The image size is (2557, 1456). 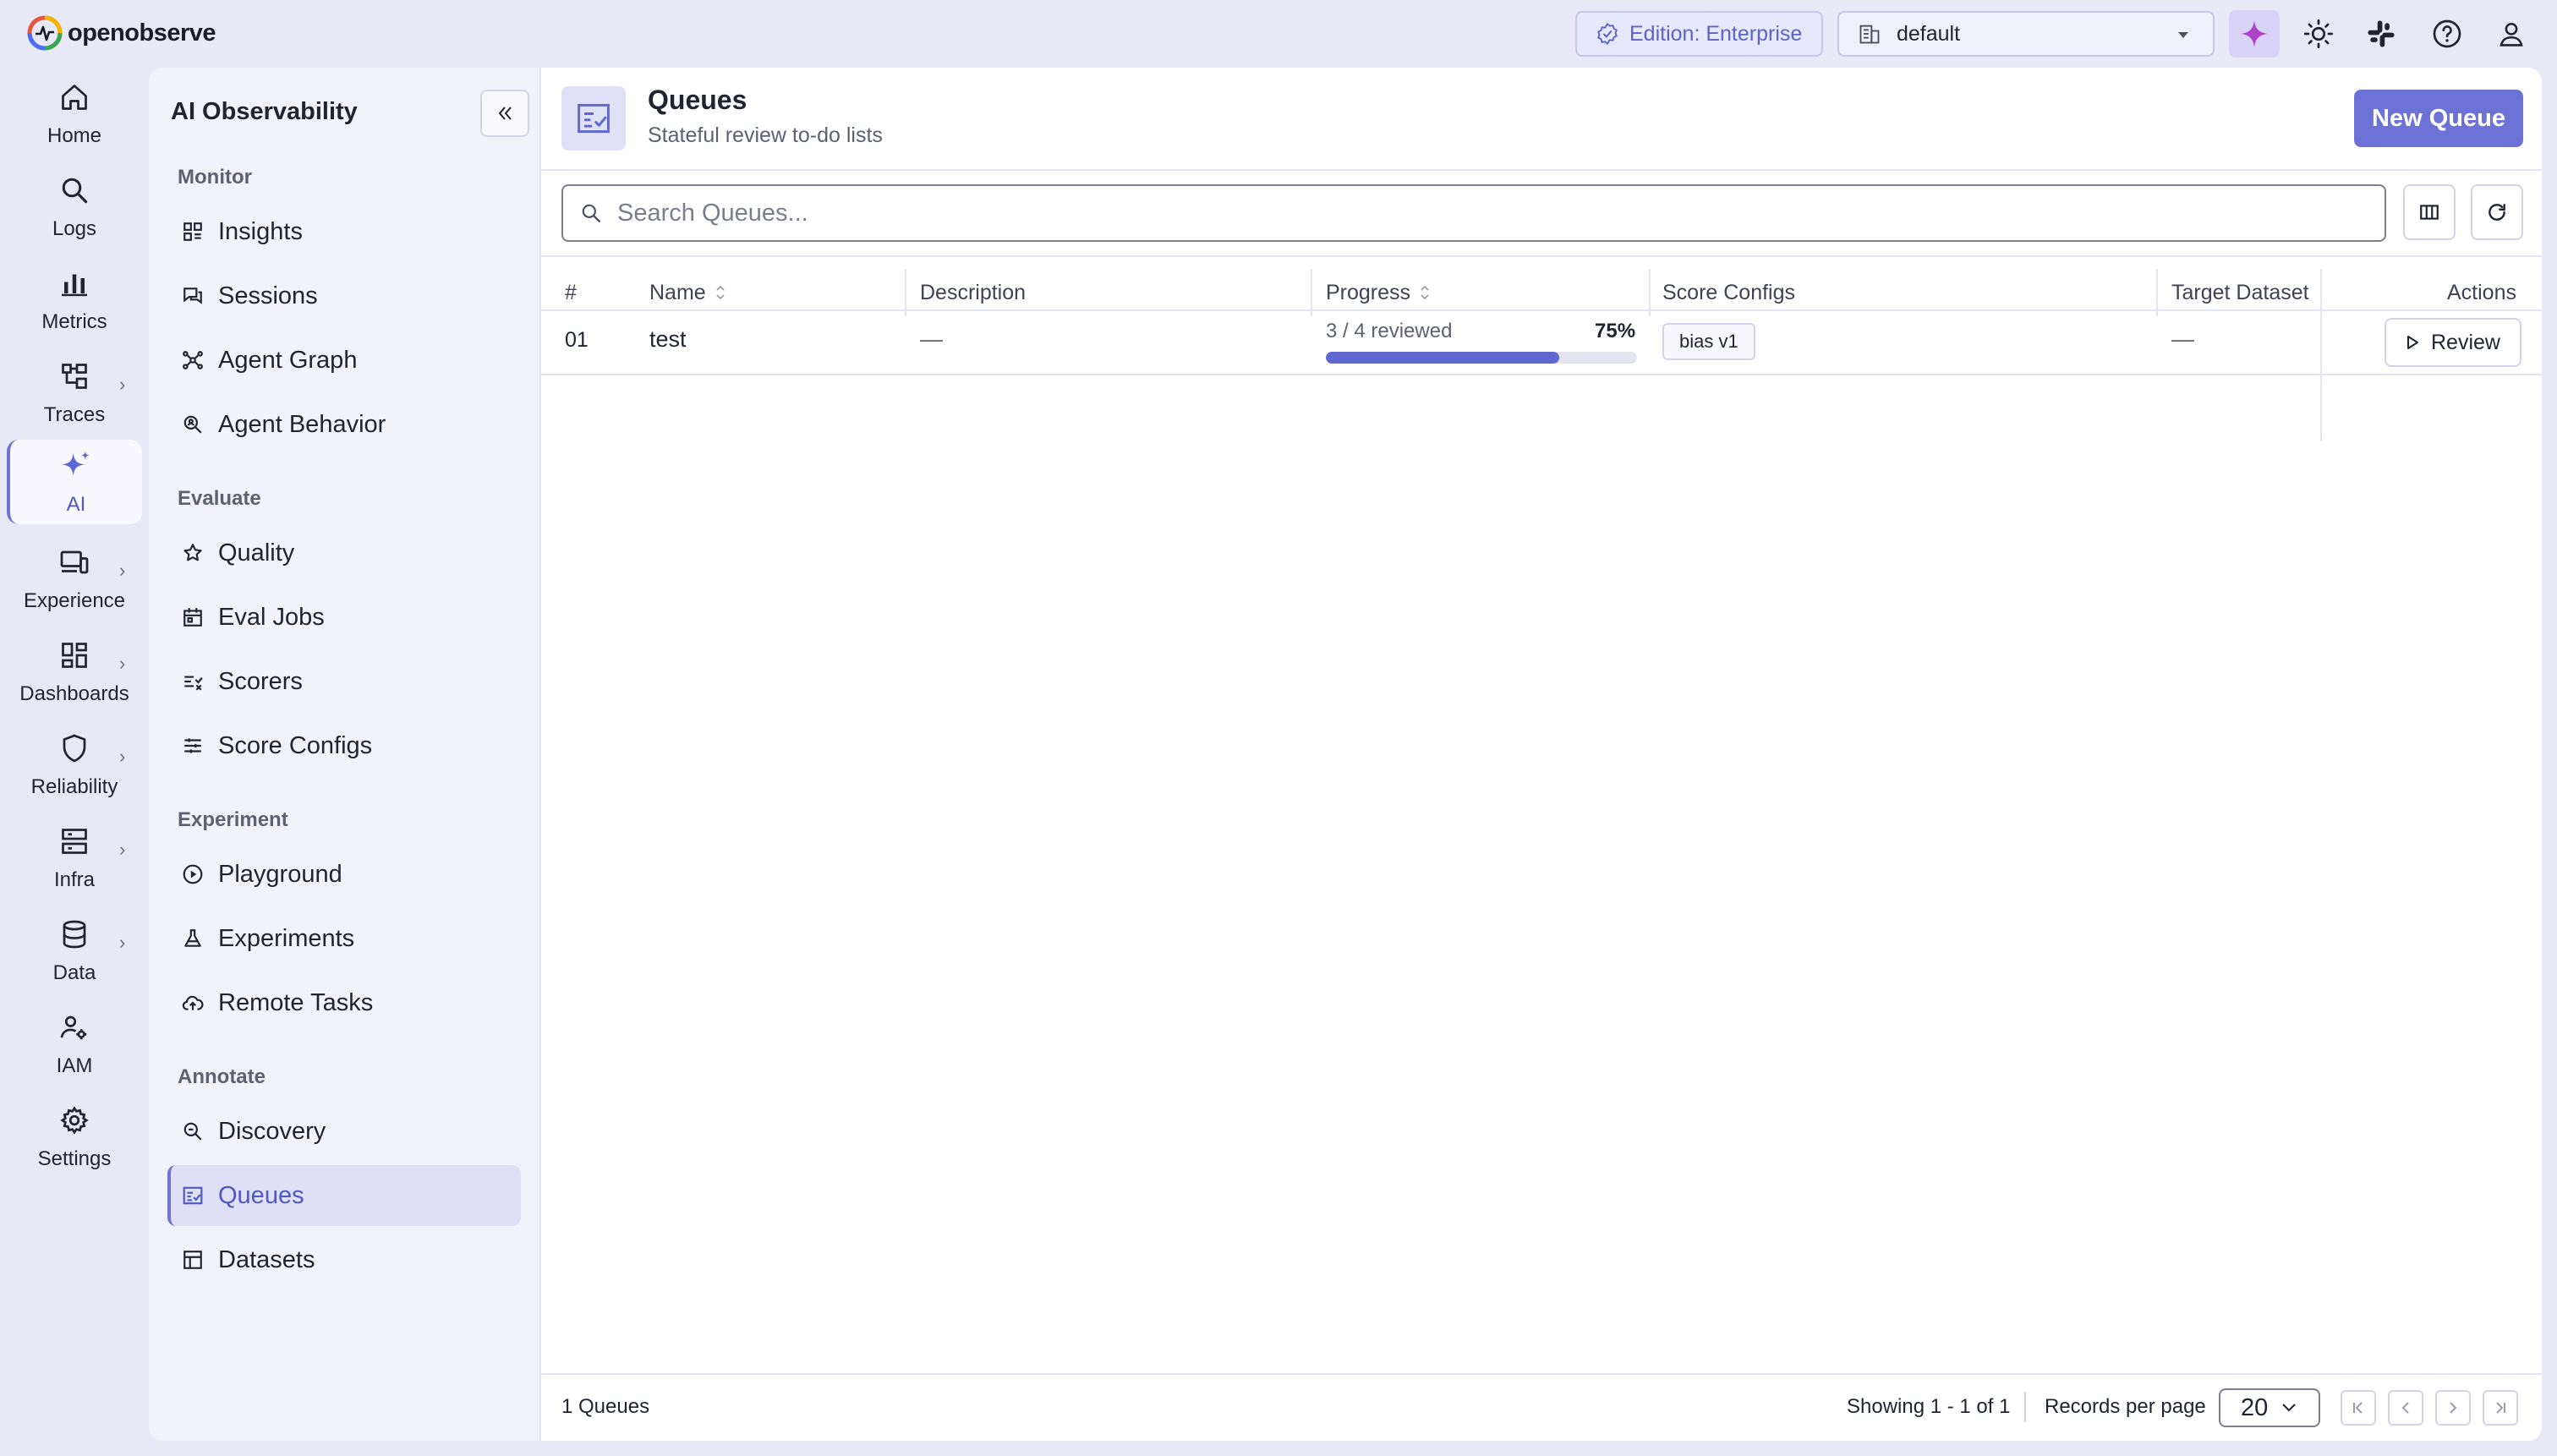 I want to click on score-config-chip: bias v1, so click(x=1708, y=342).